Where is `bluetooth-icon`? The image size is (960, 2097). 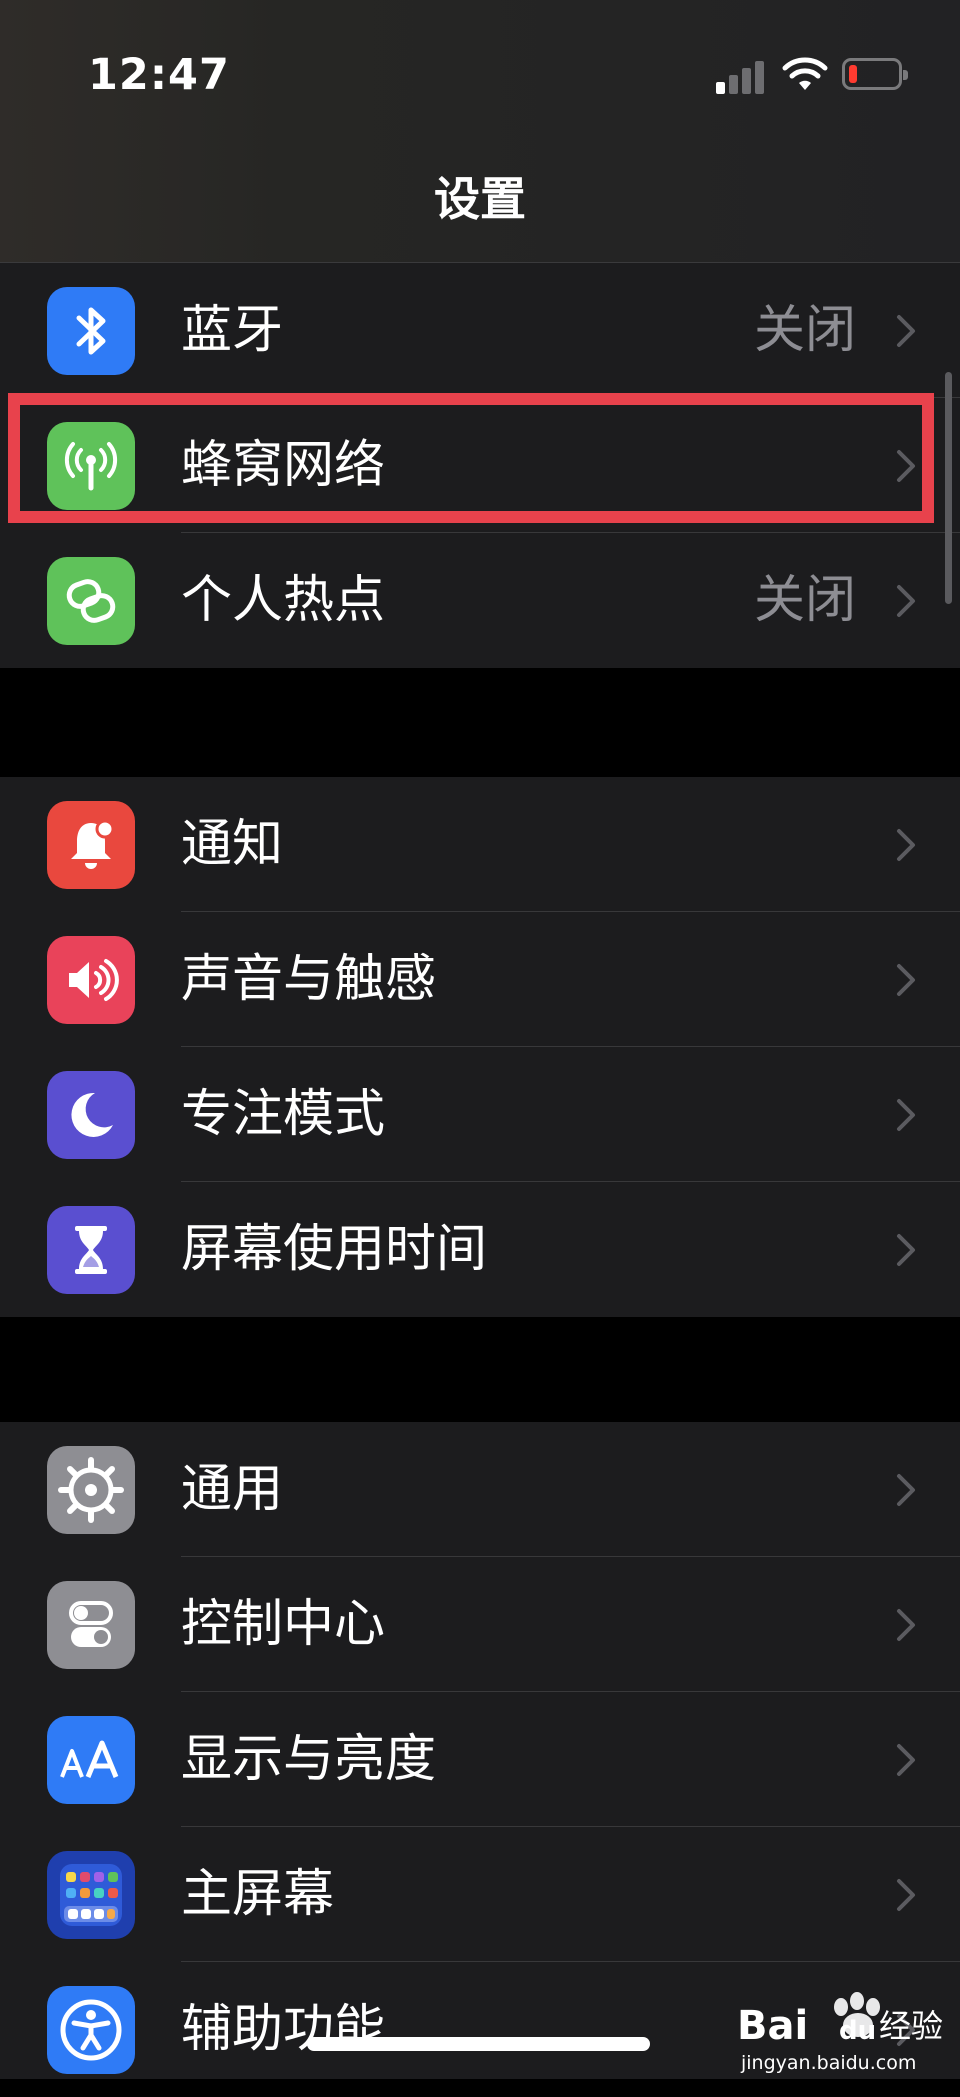 bluetooth-icon is located at coordinates (91, 331).